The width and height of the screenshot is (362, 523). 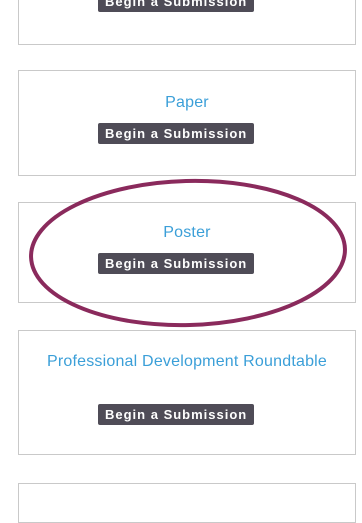 What do you see at coordinates (187, 22) in the screenshot?
I see `submission-card: Begin a Submission` at bounding box center [187, 22].